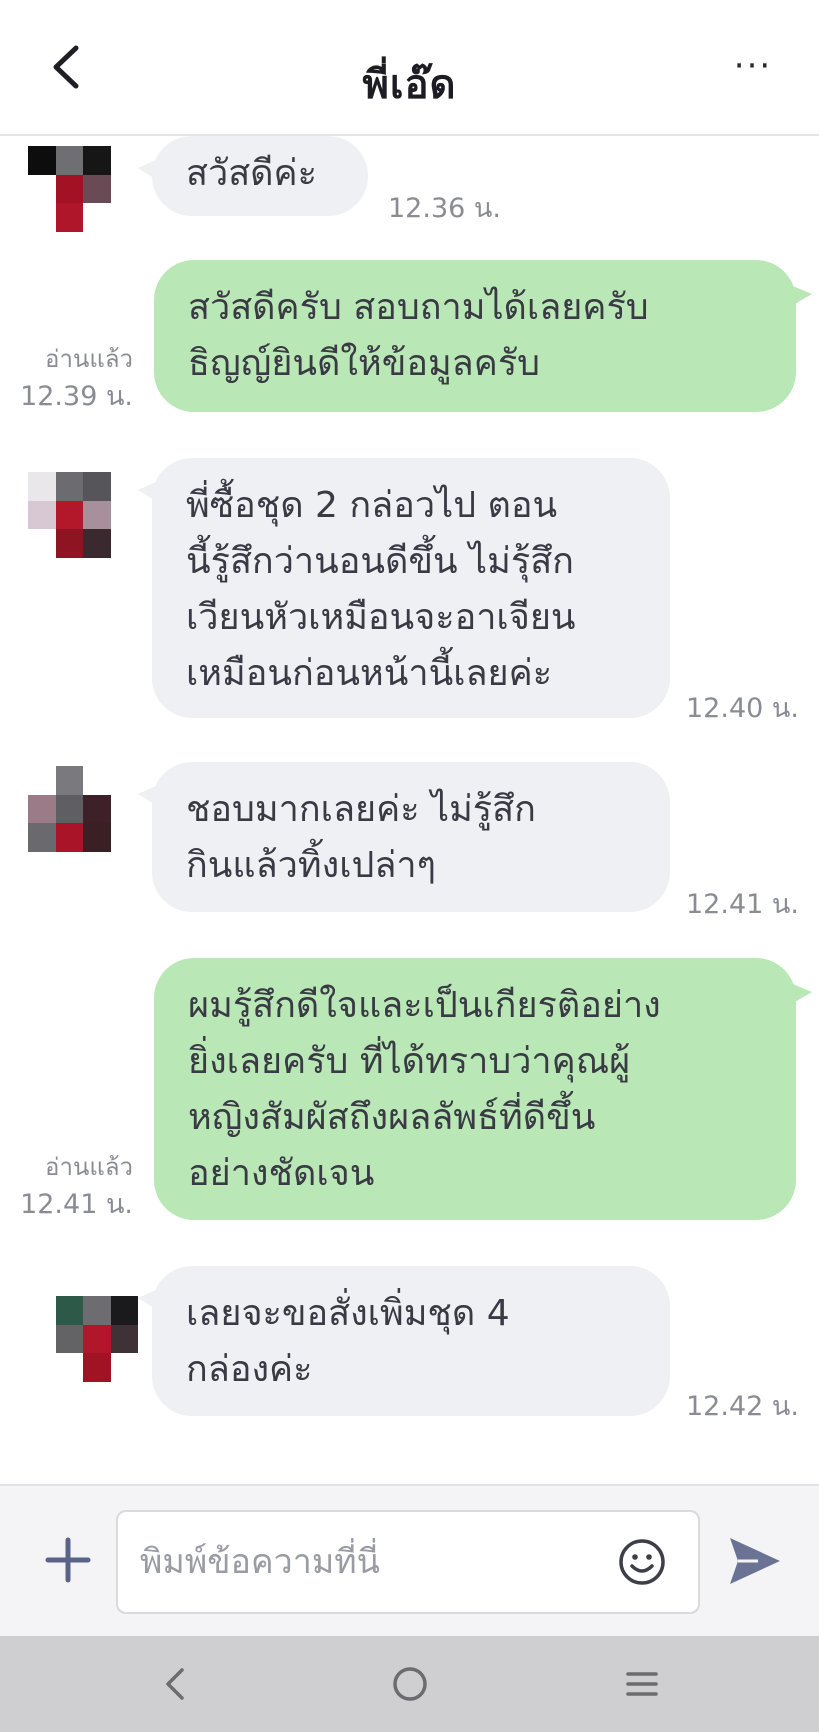 This screenshot has height=1732, width=819. I want to click on nav-home-button, so click(410, 1684).